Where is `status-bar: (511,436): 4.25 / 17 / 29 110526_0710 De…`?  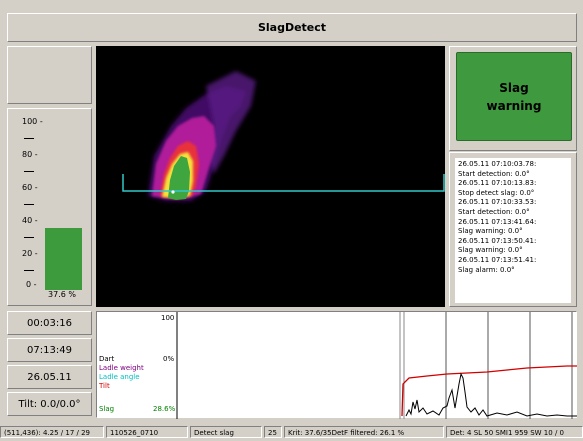
status-bar: (511,436): 4.25 / 17 / 29 110526_0710 De… is located at coordinates (291, 432).